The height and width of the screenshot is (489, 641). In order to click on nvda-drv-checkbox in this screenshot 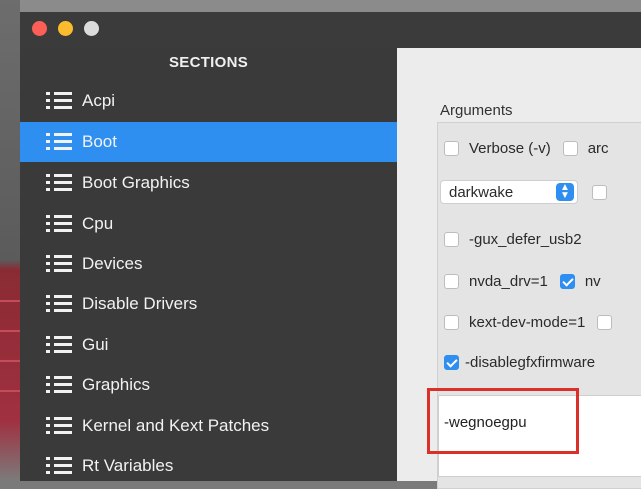, I will do `click(451, 281)`.